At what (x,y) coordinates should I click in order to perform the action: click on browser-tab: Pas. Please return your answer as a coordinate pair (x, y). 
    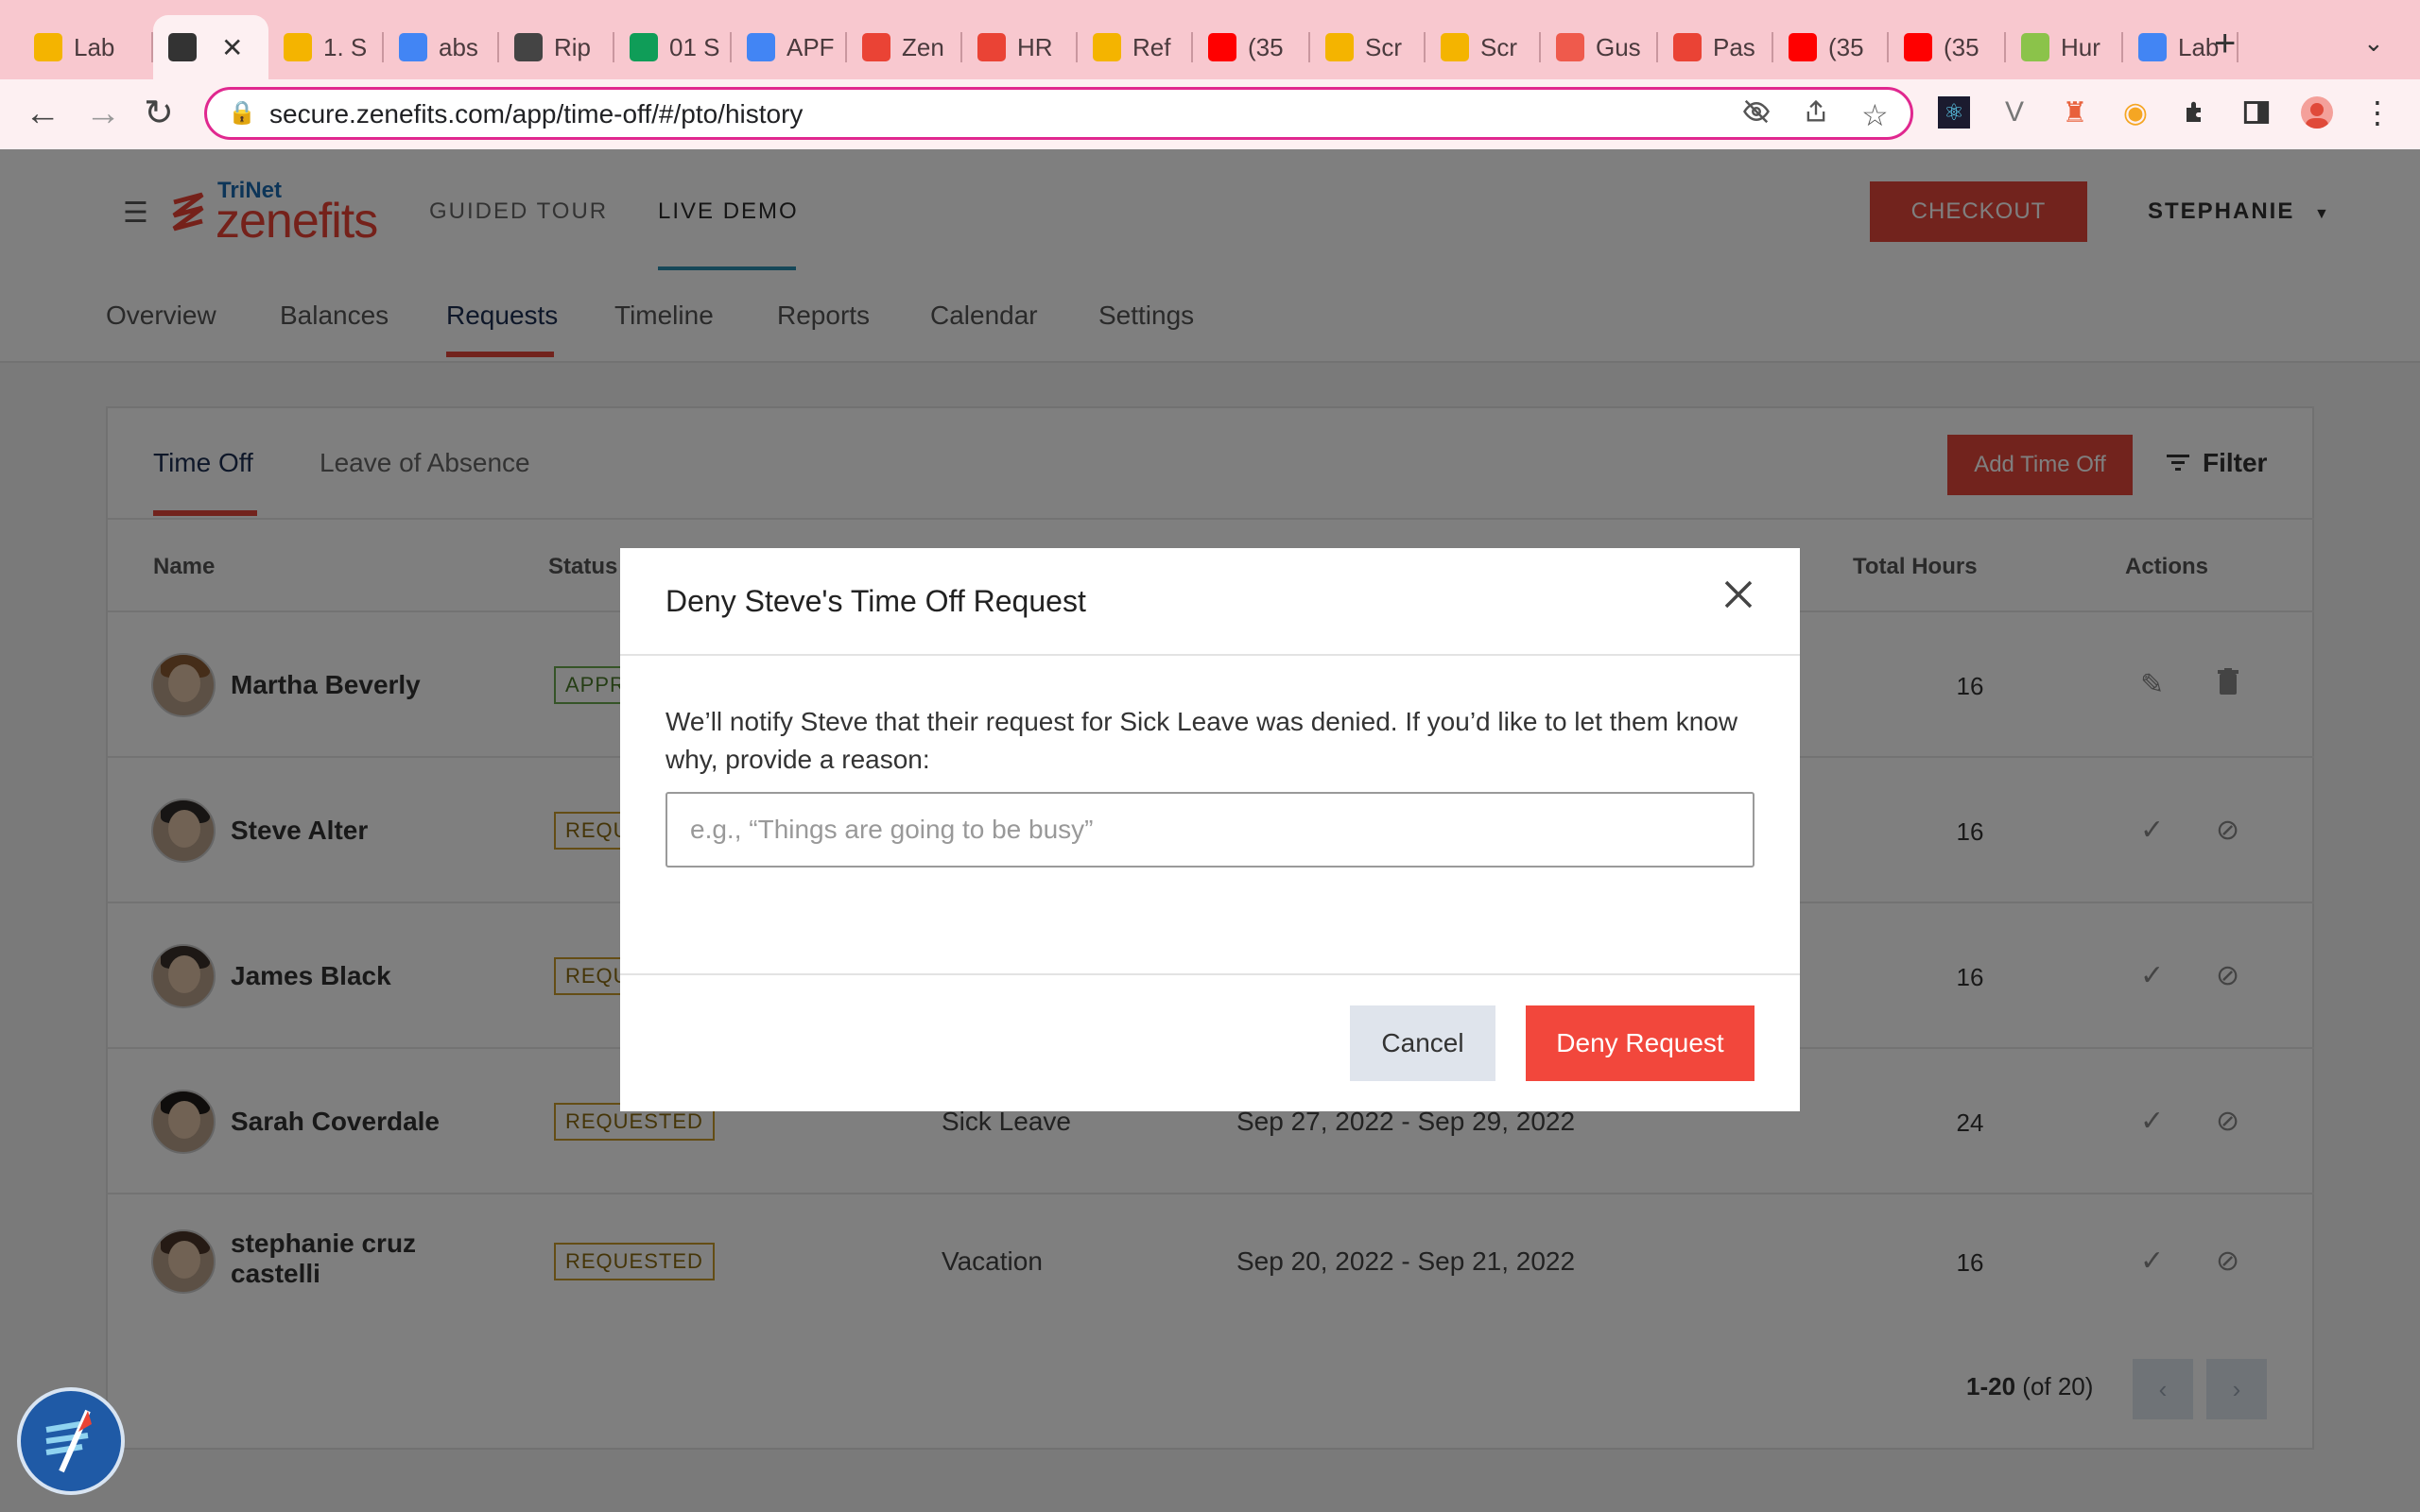
    Looking at the image, I should click on (1715, 47).